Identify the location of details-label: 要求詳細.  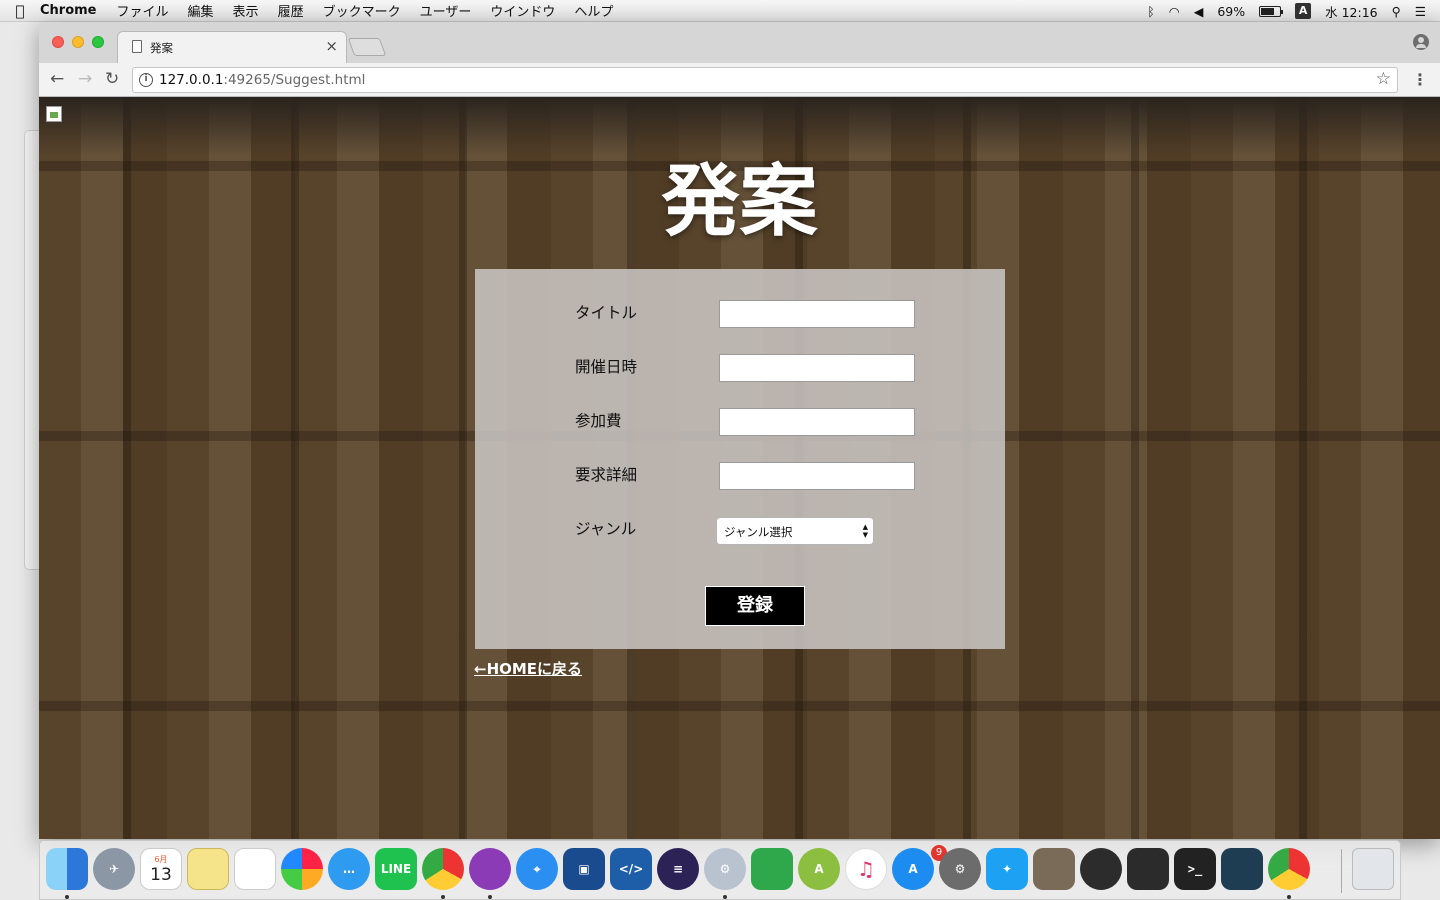
(606, 475).